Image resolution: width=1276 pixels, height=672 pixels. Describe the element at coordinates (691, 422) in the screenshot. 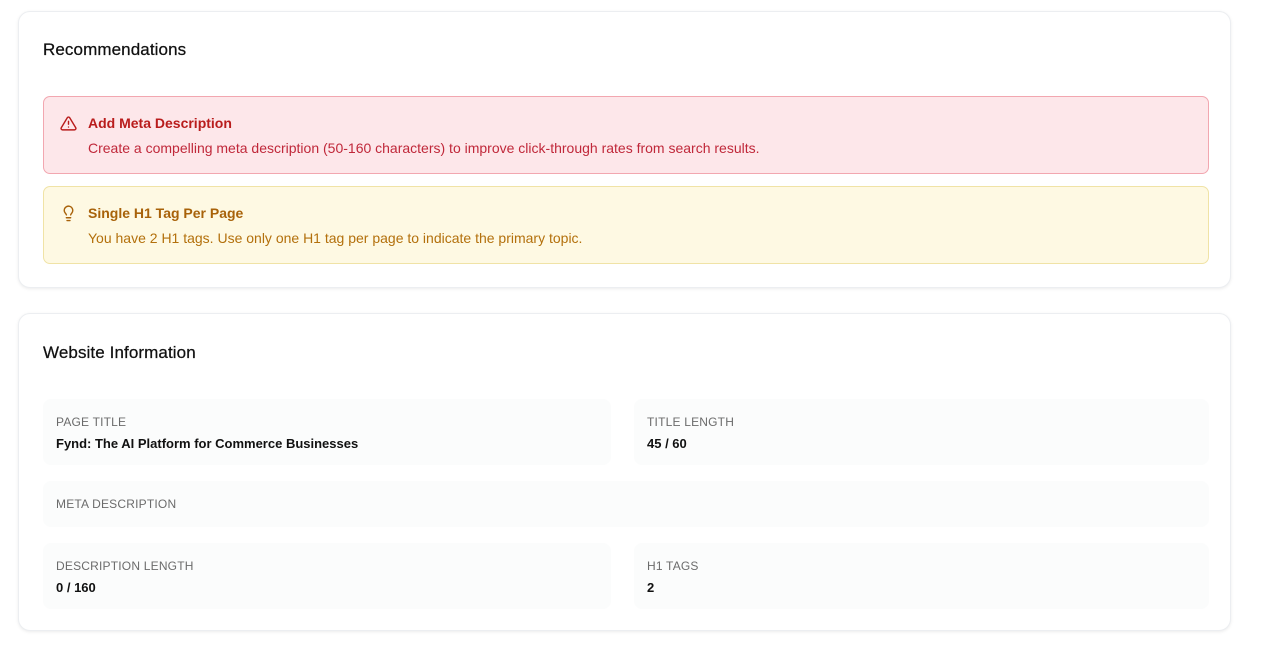

I see `field-label: TITLE LENGTH` at that location.